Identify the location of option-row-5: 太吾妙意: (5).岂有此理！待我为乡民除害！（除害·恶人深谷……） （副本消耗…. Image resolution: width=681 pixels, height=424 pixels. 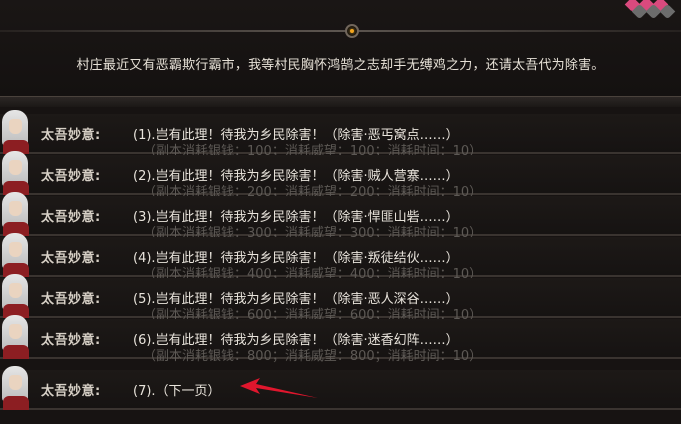
(340, 298).